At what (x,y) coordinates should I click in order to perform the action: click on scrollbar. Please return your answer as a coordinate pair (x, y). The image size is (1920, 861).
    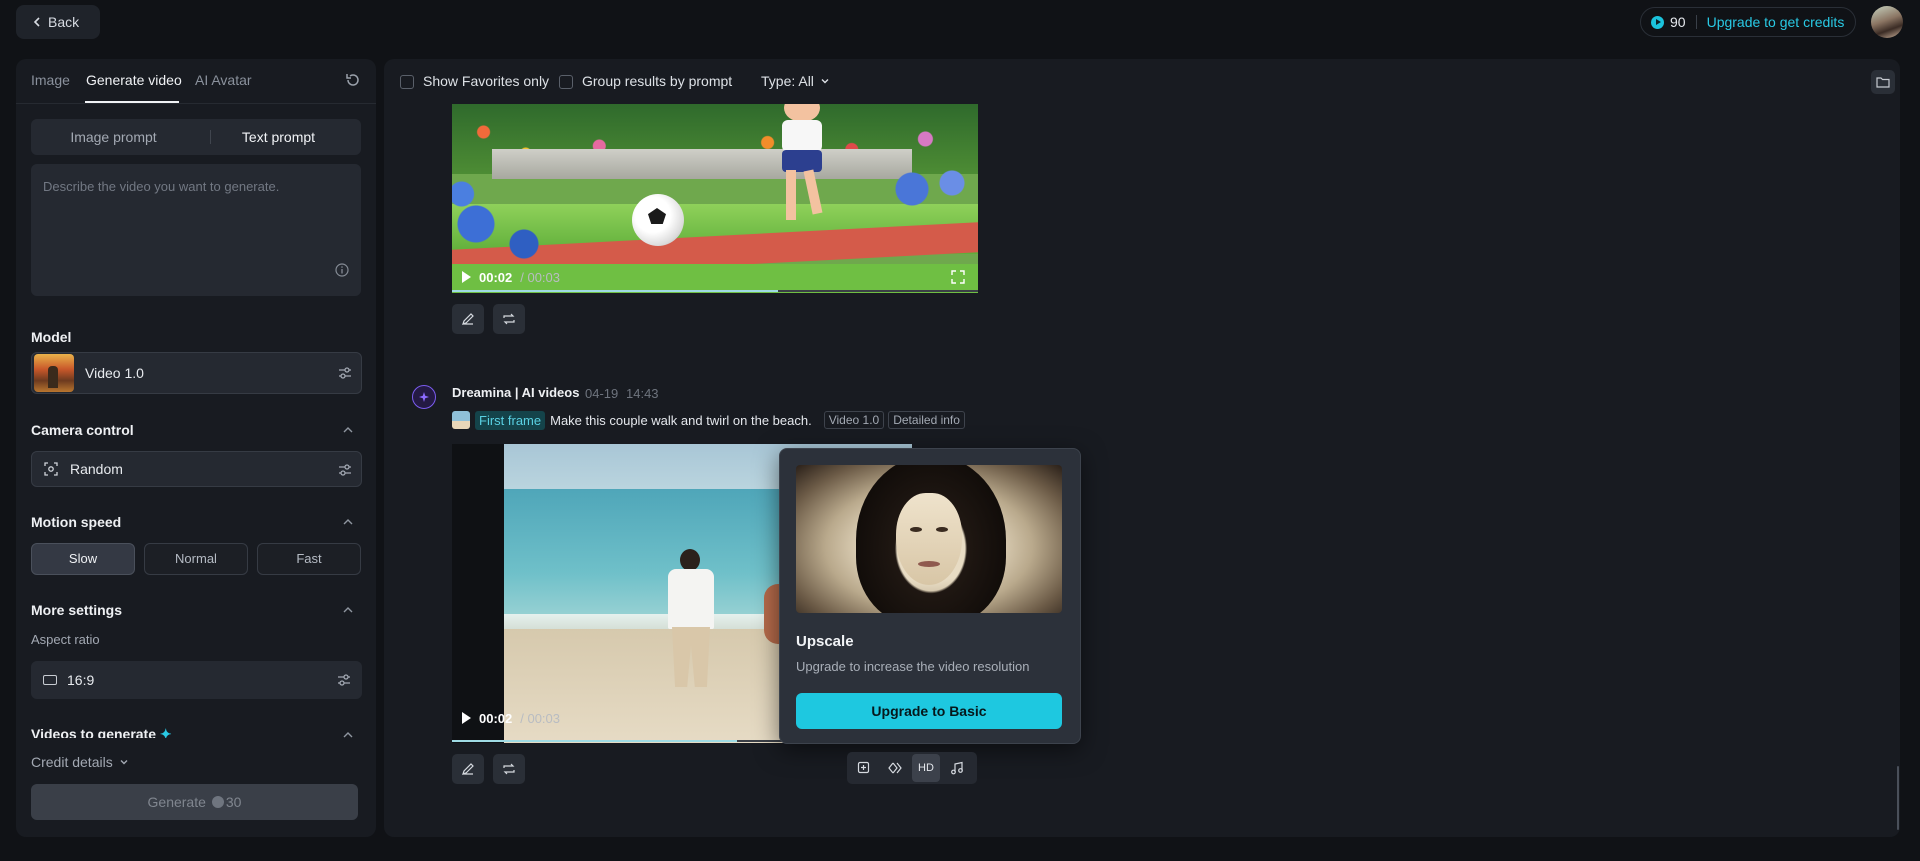
    Looking at the image, I should click on (1898, 798).